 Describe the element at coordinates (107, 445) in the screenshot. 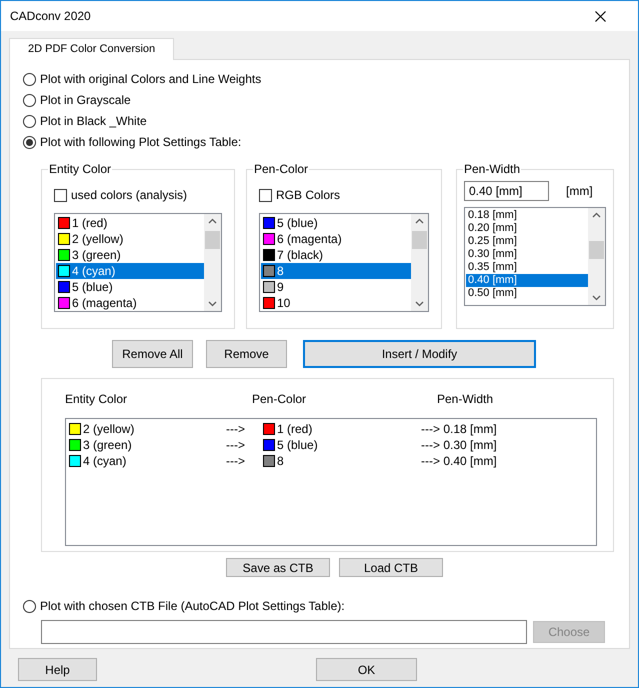

I see `entity-color-text: 3 (green)` at that location.